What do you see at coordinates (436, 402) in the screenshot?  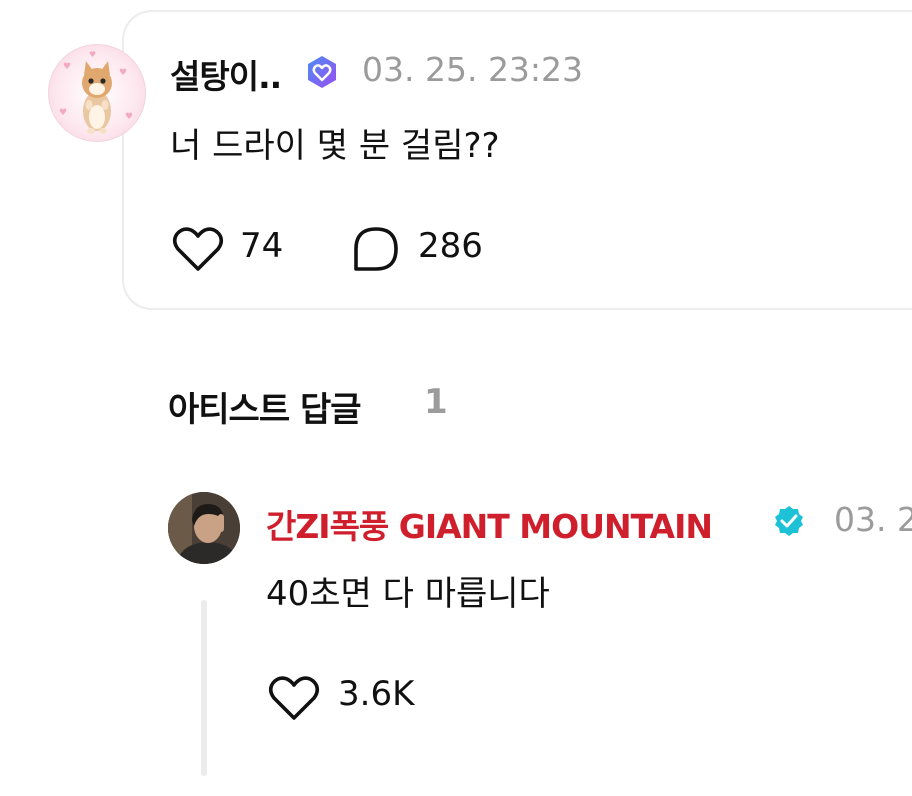 I see `artist-reply-count: 1` at bounding box center [436, 402].